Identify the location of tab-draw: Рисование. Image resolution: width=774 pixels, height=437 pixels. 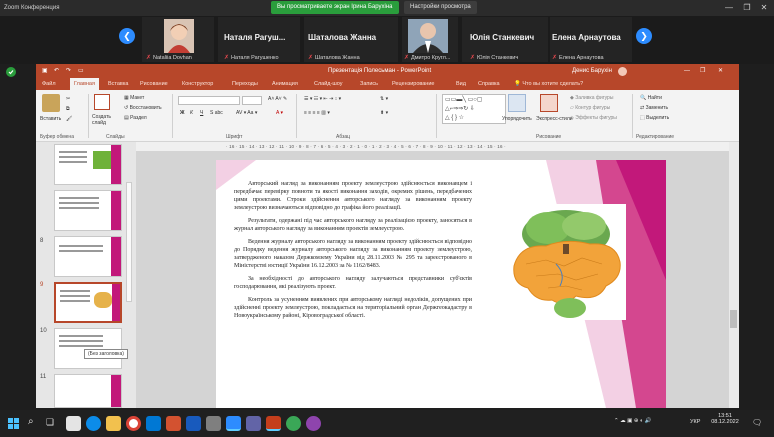
(154, 84).